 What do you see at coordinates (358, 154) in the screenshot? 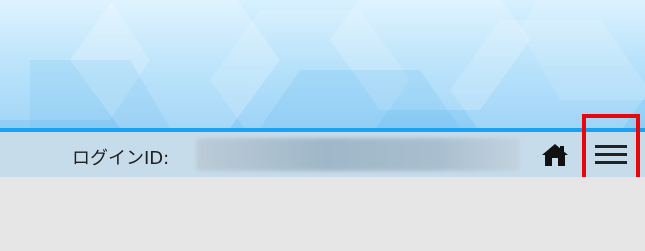
I see `login-id-value-redacted` at bounding box center [358, 154].